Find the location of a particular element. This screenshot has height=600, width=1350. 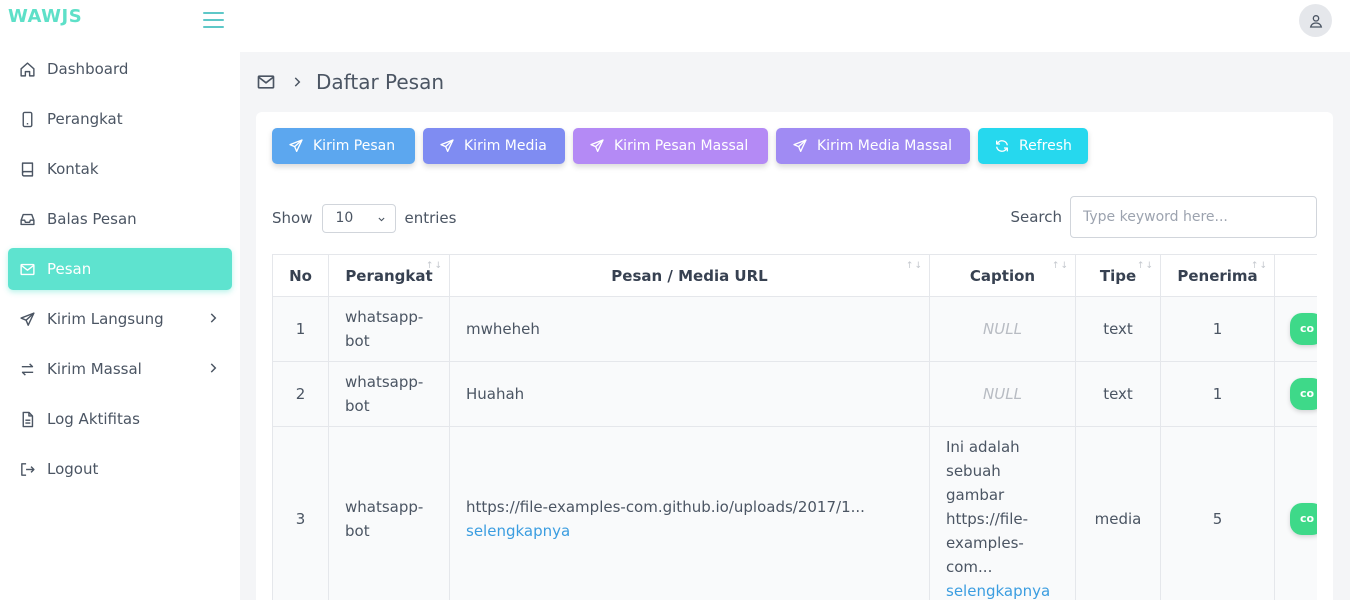

sidebar-item-label: Pesan is located at coordinates (69, 269).